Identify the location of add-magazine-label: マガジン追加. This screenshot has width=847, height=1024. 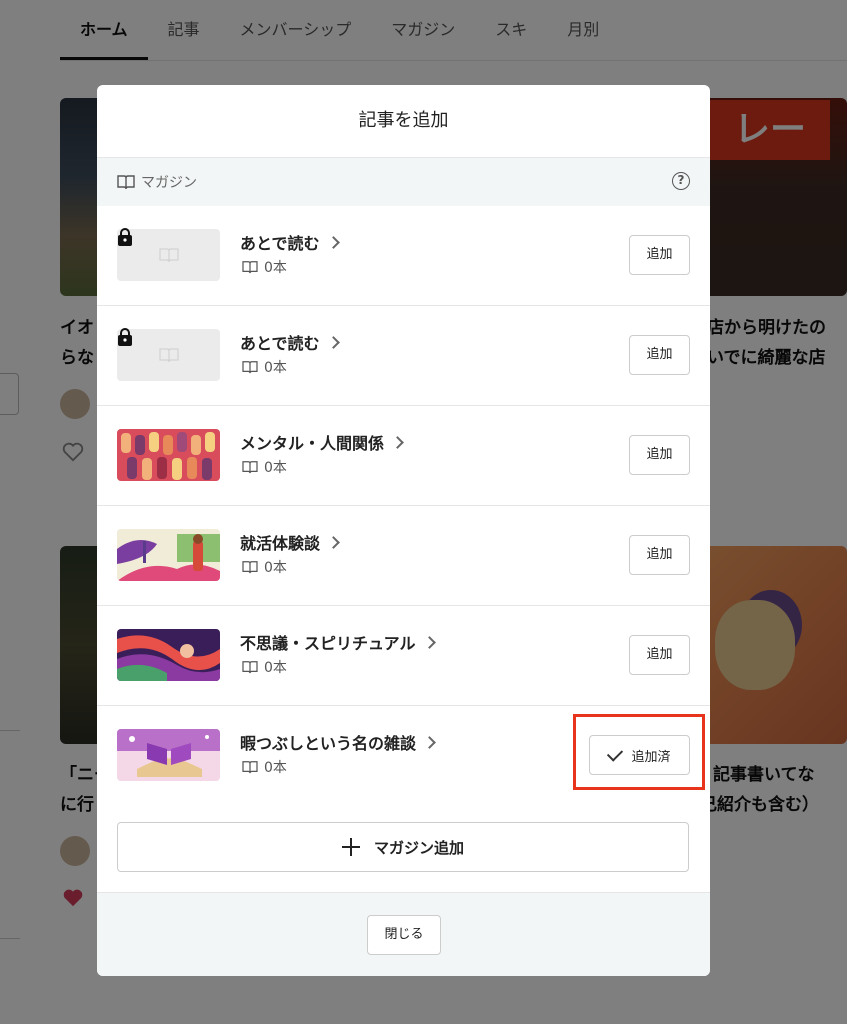
(418, 847).